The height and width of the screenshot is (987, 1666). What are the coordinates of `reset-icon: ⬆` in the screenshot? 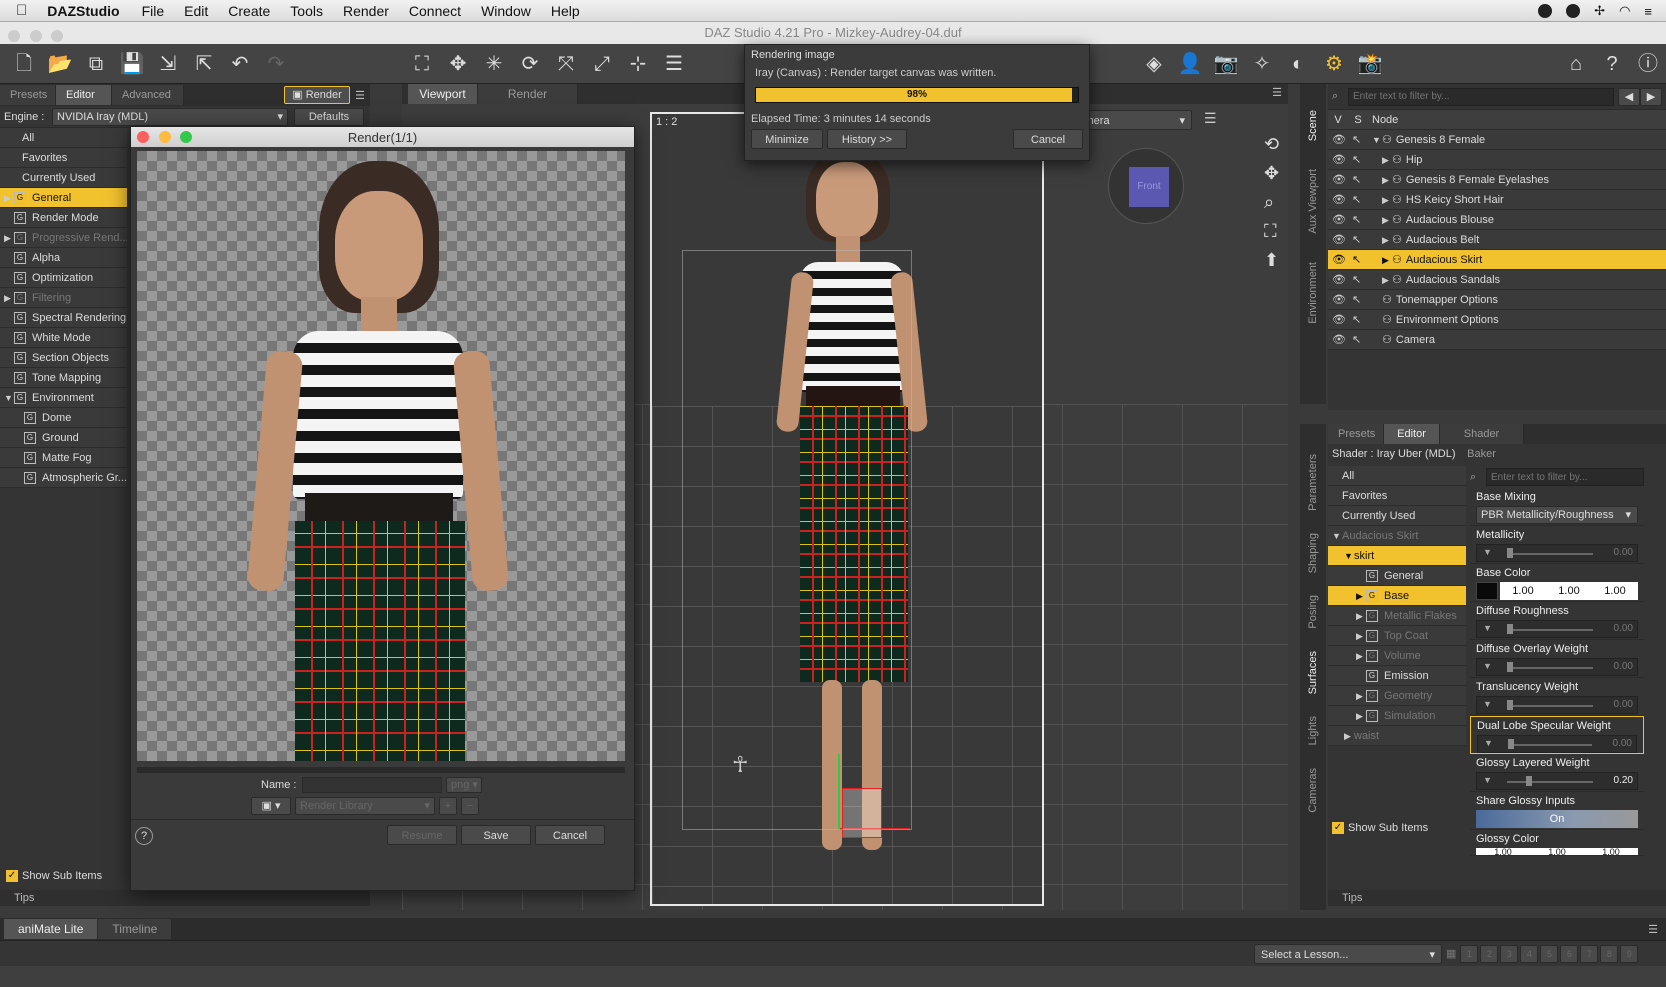 It's located at (1271, 260).